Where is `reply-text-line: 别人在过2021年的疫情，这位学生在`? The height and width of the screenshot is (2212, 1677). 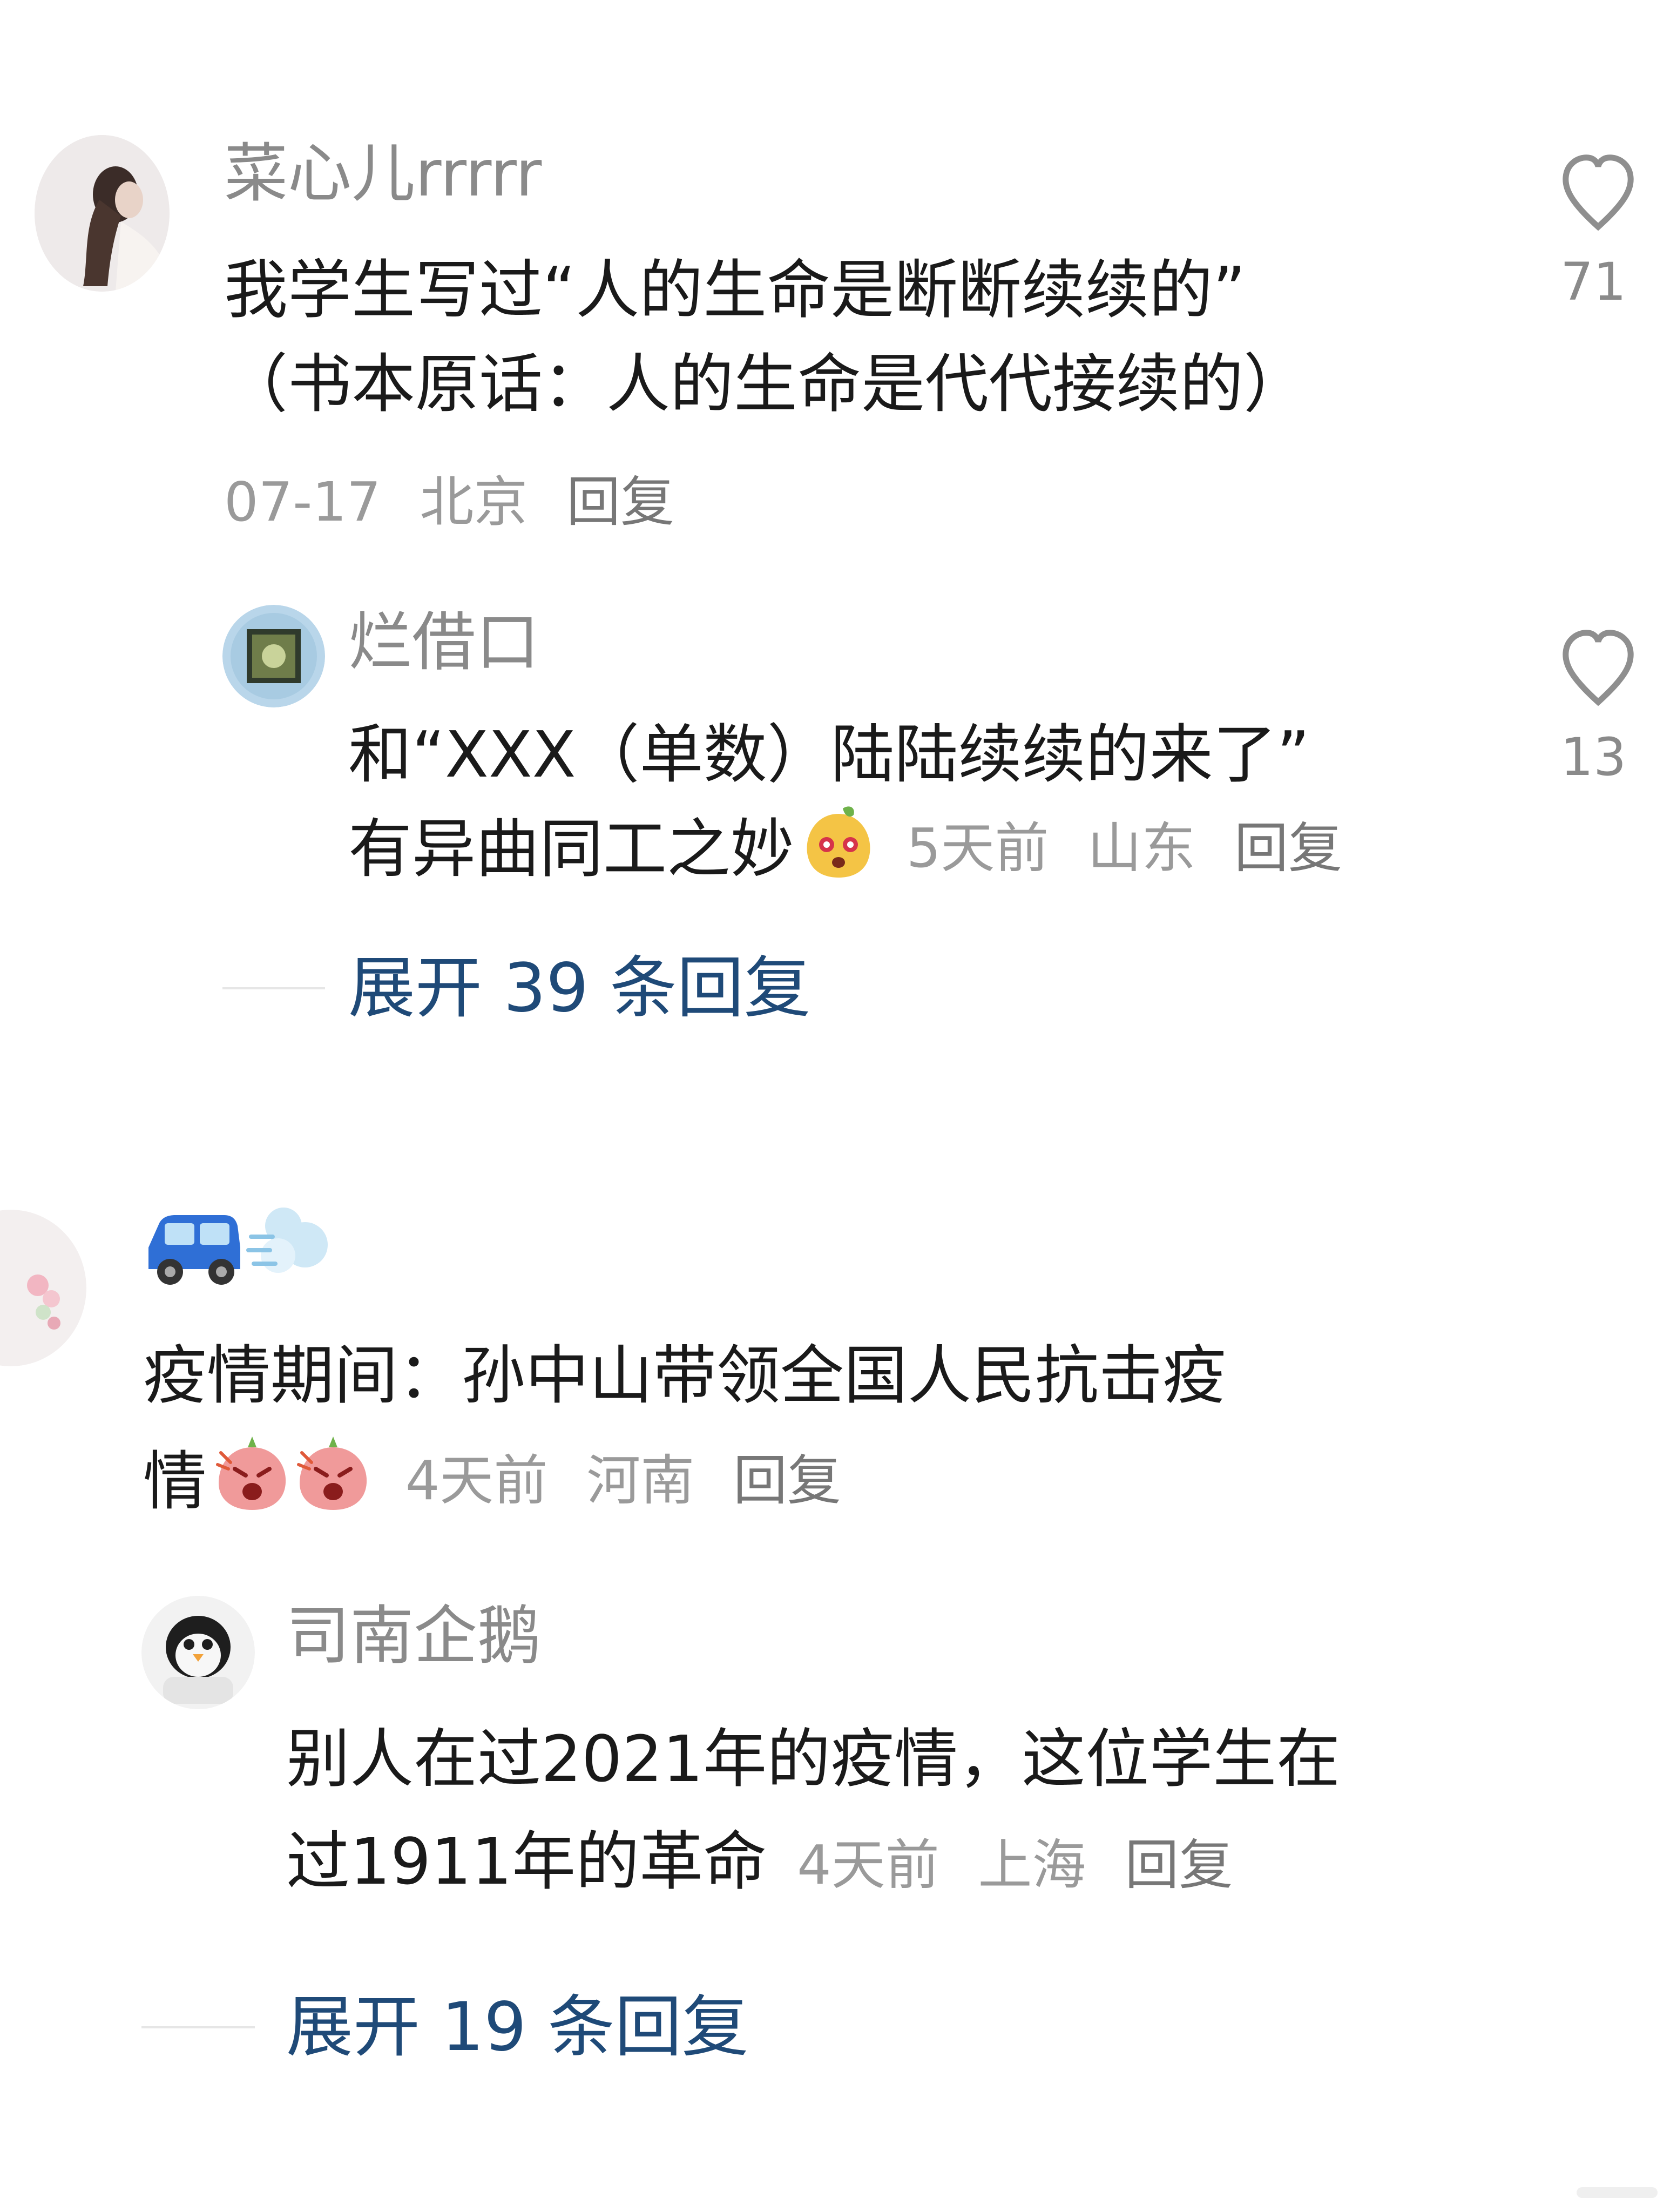
reply-text-line: 别人在过2021年的疫情，这位学生在 is located at coordinates (814, 1759).